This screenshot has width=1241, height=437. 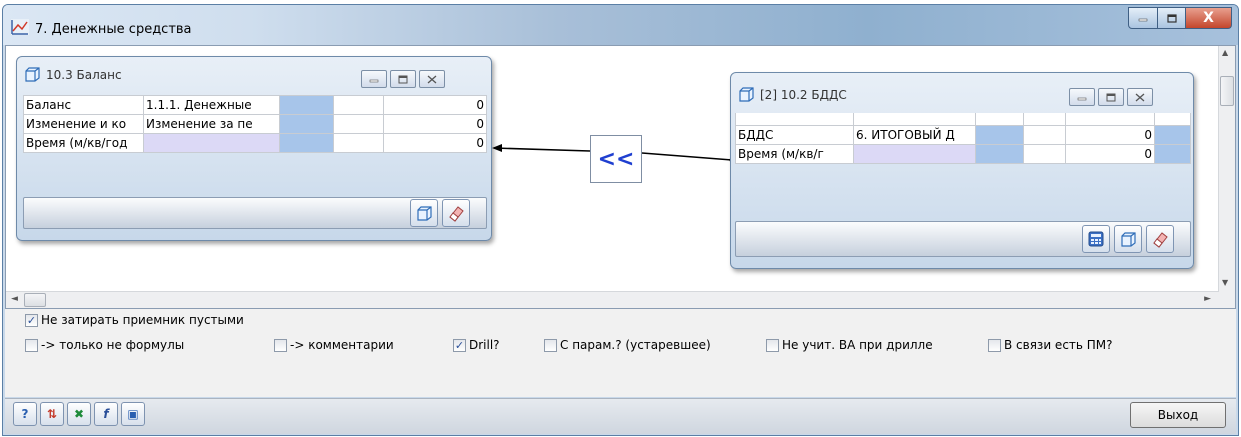 What do you see at coordinates (84, 74) in the screenshot?
I see `balance-title-text: 10.3 Баланс` at bounding box center [84, 74].